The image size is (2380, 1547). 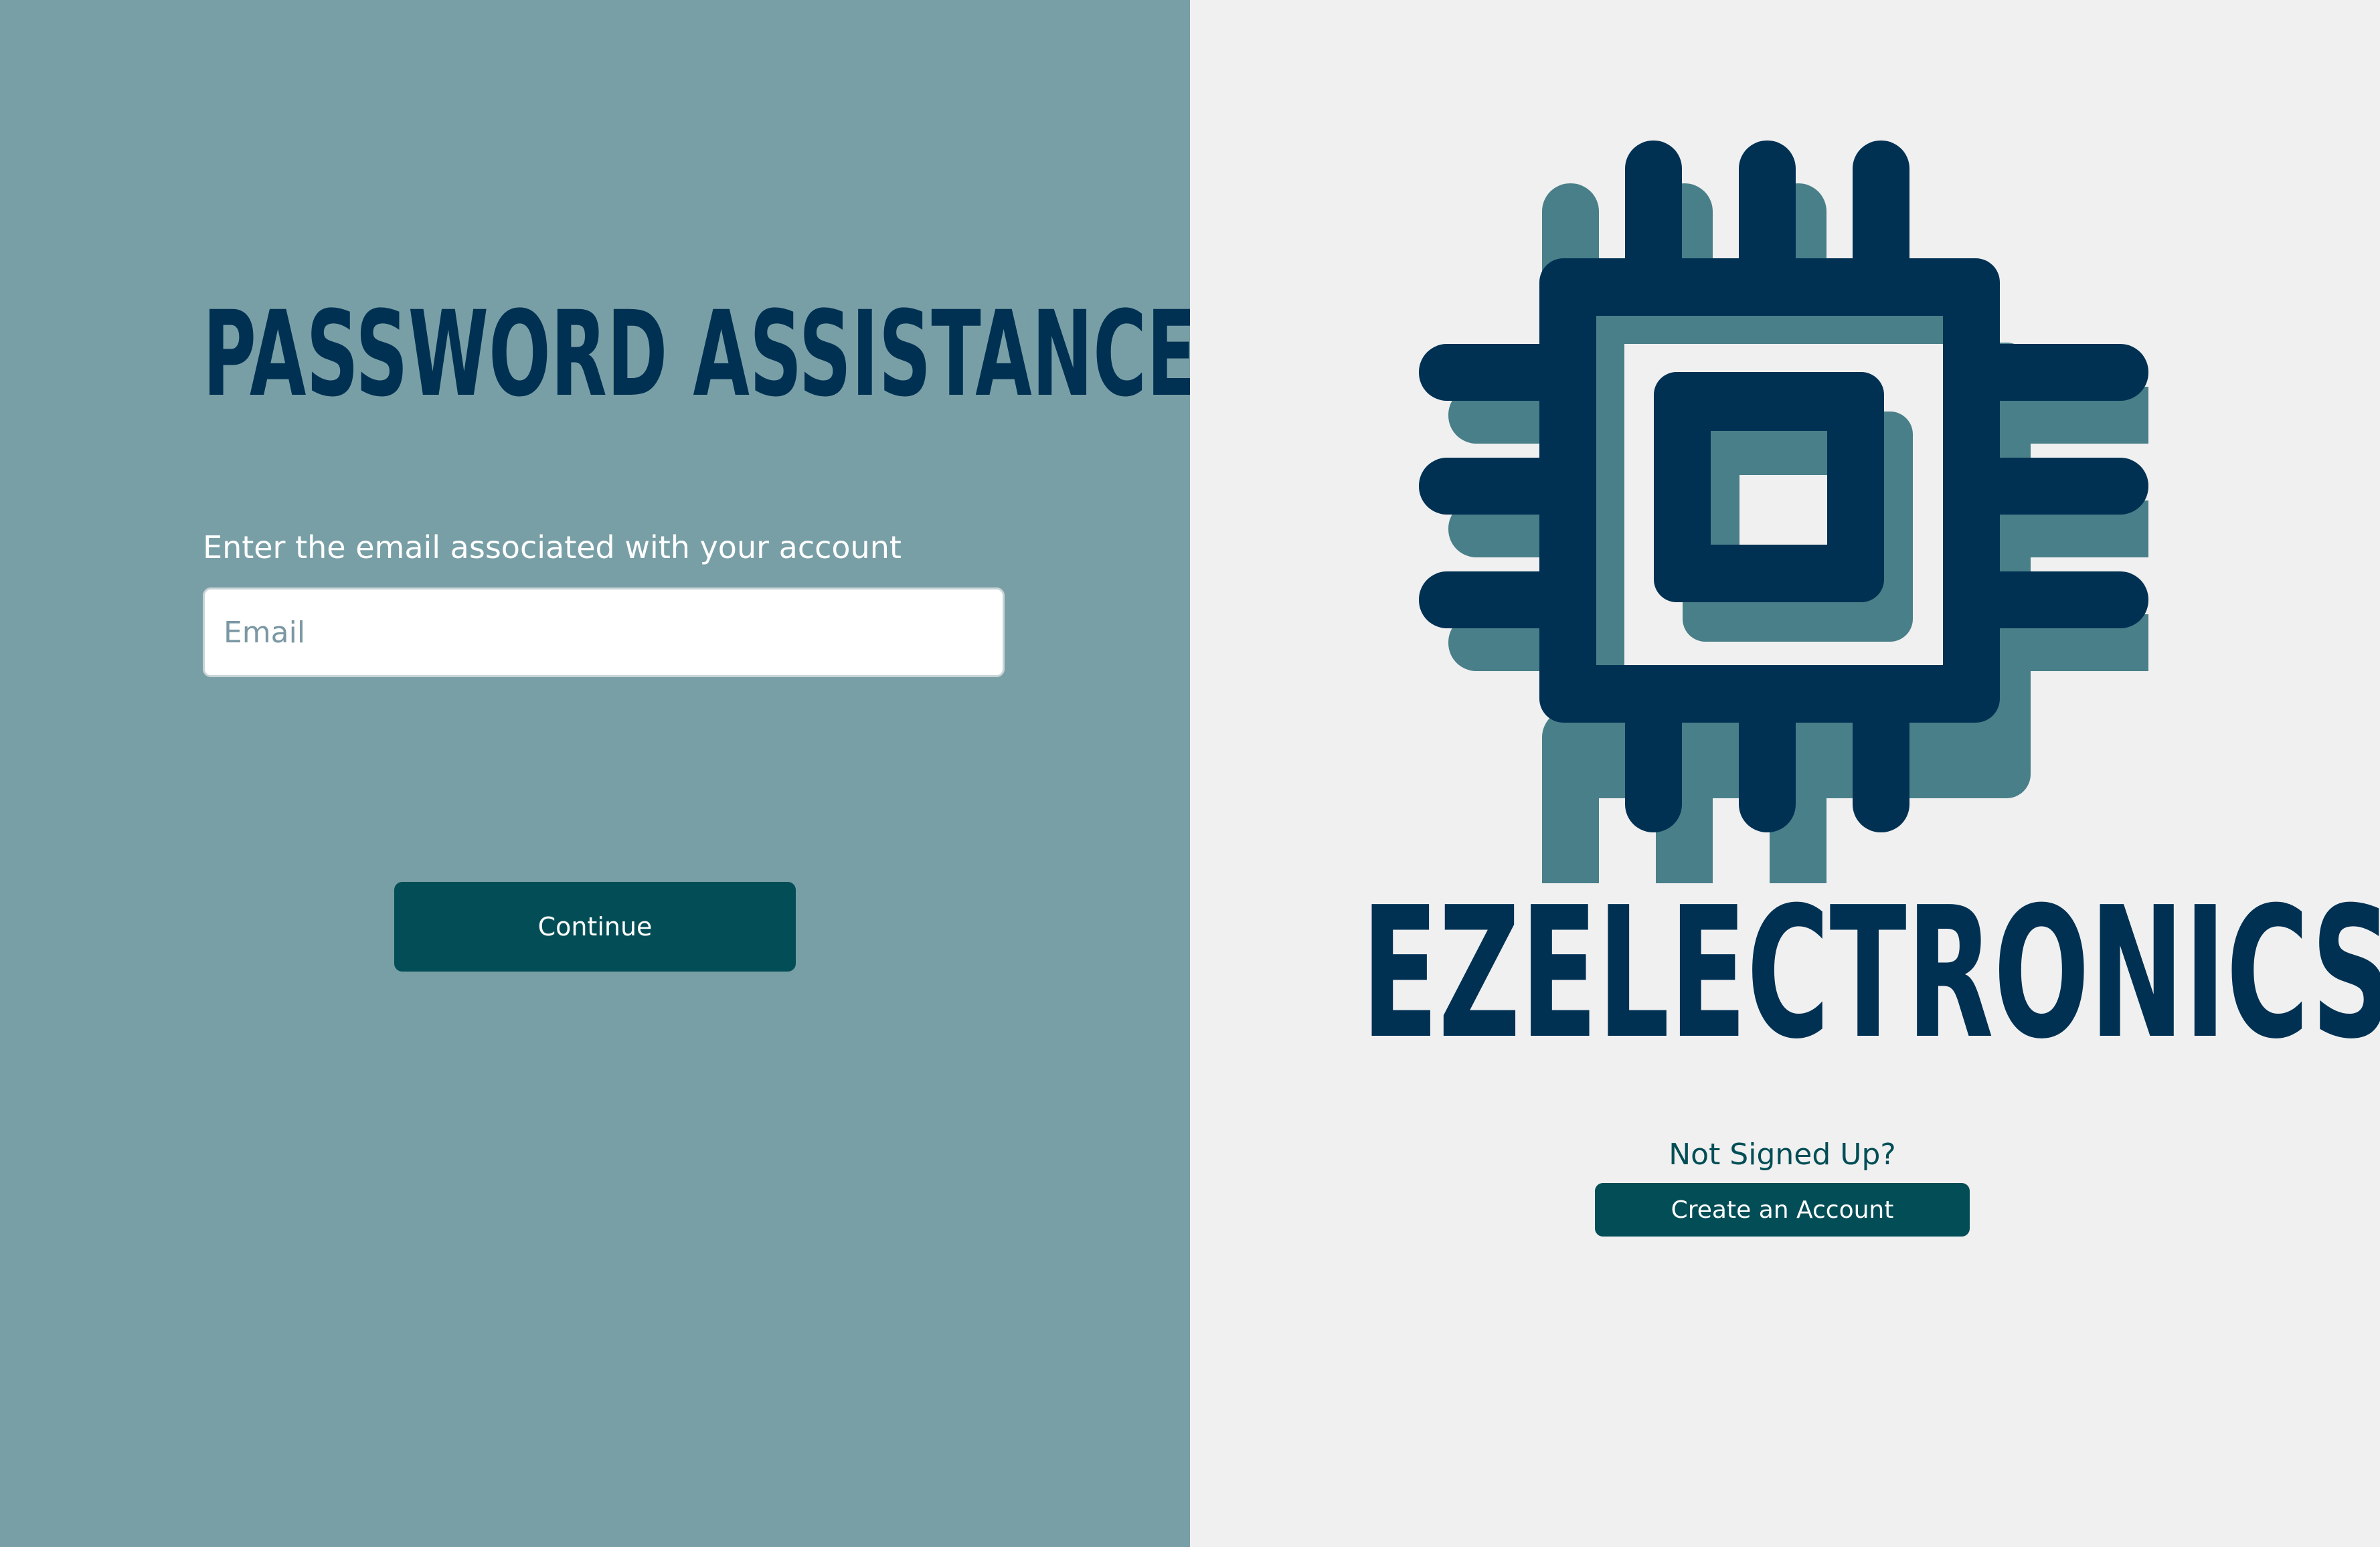 What do you see at coordinates (604, 632) in the screenshot?
I see `email-input` at bounding box center [604, 632].